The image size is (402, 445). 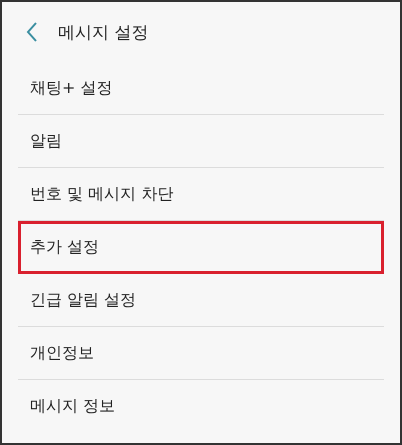 I want to click on menu-item: 개인정보, so click(x=201, y=353).